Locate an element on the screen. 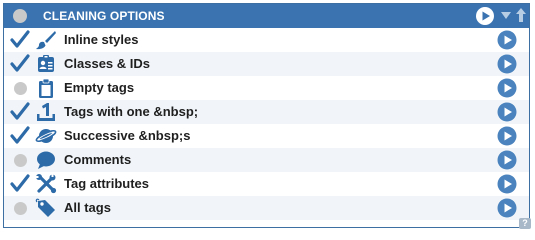 Image resolution: width=535 pixels, height=240 pixels. option-label: All tags is located at coordinates (87, 207).